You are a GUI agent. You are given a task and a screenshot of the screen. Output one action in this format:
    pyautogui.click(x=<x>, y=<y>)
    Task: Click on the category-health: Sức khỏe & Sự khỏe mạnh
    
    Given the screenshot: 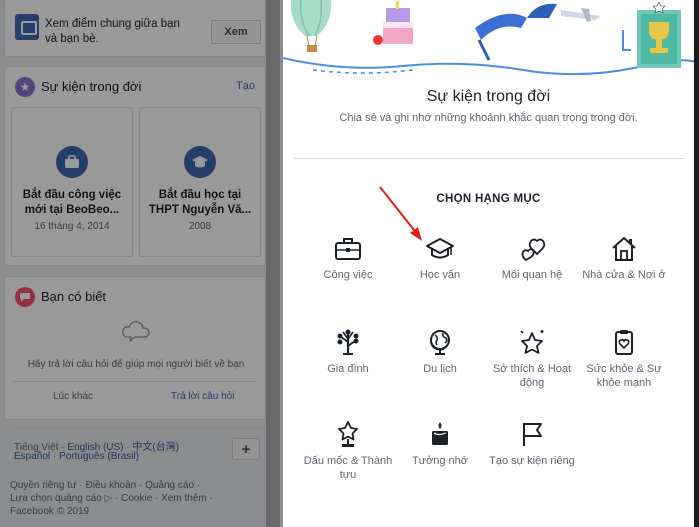 What is the action you would take?
    pyautogui.click(x=624, y=359)
    